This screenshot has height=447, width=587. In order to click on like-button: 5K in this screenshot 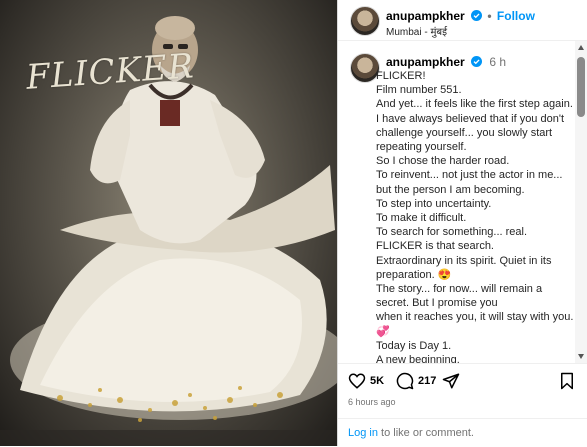, I will do `click(366, 381)`.